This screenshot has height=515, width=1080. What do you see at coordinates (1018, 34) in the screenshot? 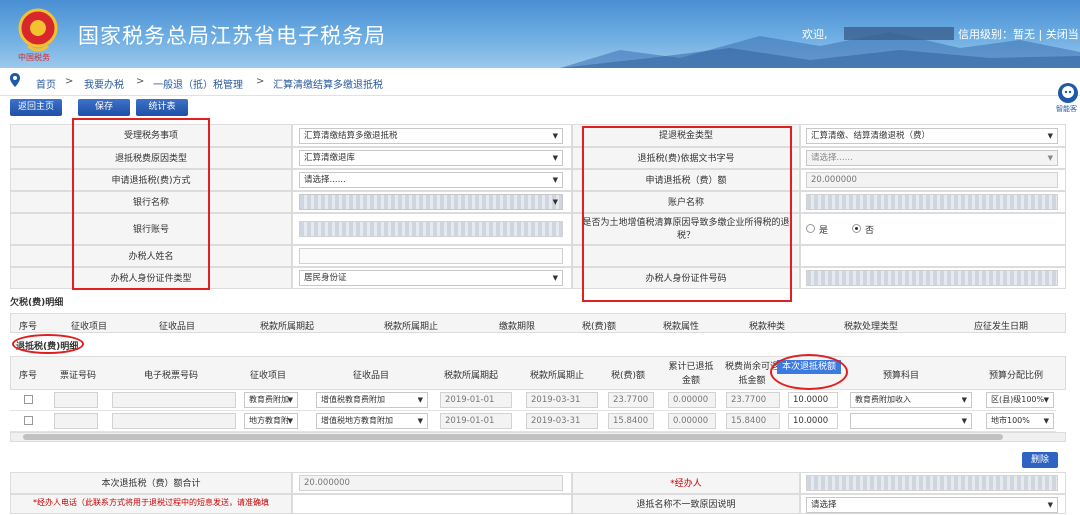
I see `credit-level: 信用级别：暂无 | 关闭当` at bounding box center [1018, 34].